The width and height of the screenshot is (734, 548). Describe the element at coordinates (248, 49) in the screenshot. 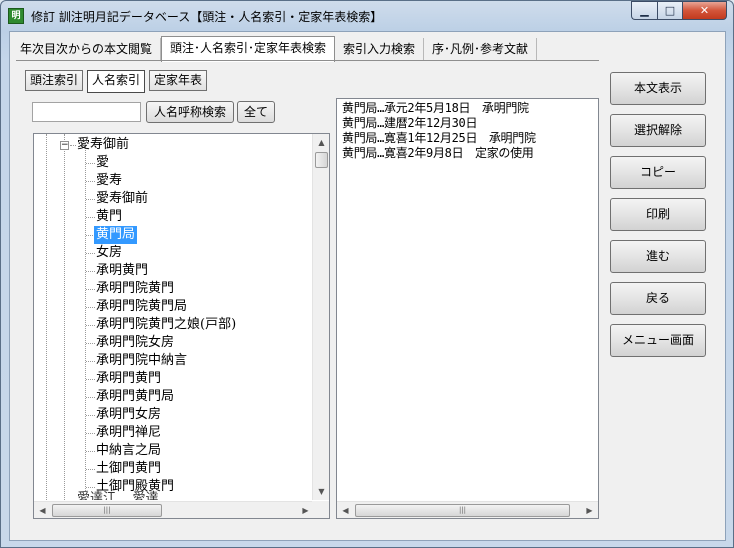

I see `tab-headnote-name-index: 頭注･人名索引･定家年表検索` at that location.